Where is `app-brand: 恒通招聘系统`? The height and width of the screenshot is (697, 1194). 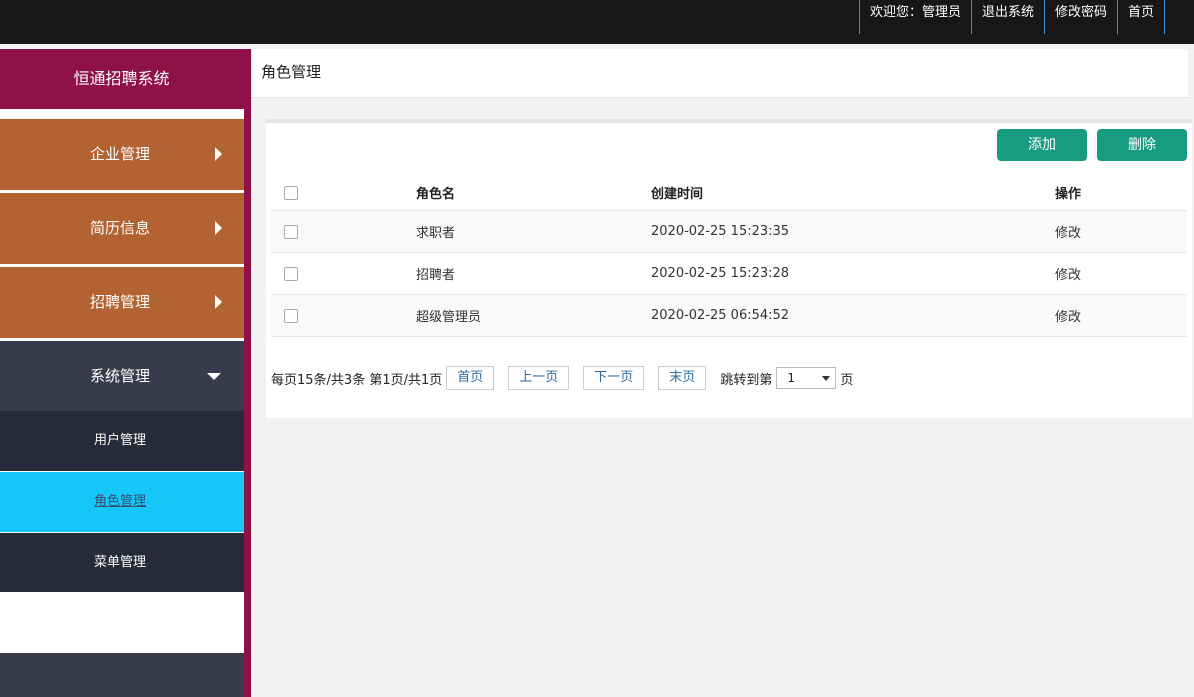 app-brand: 恒通招聘系统 is located at coordinates (121, 78).